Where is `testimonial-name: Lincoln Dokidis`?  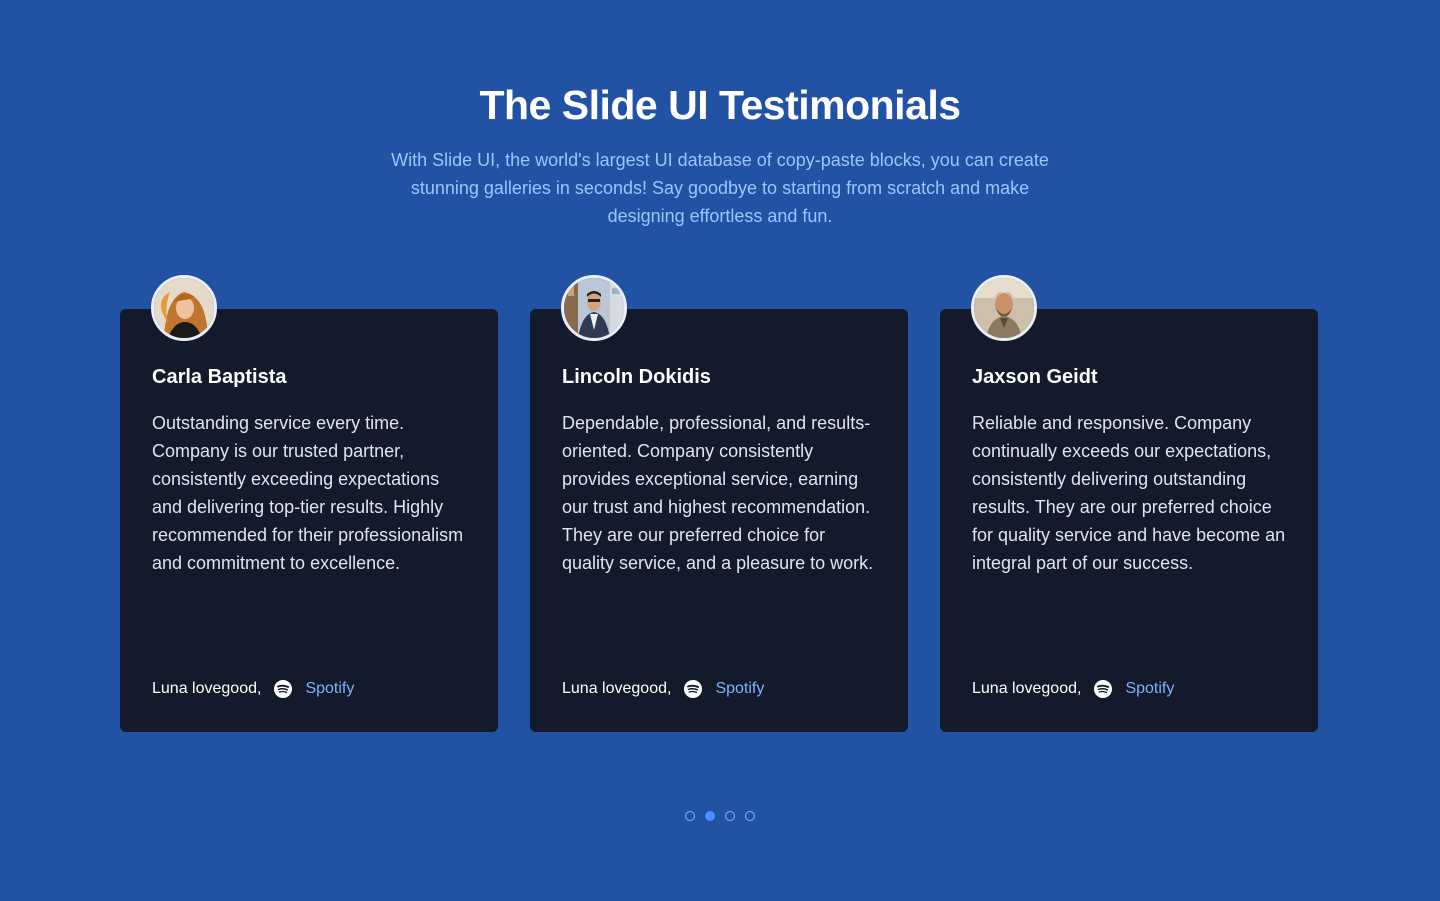 testimonial-name: Lincoln Dokidis is located at coordinates (636, 377).